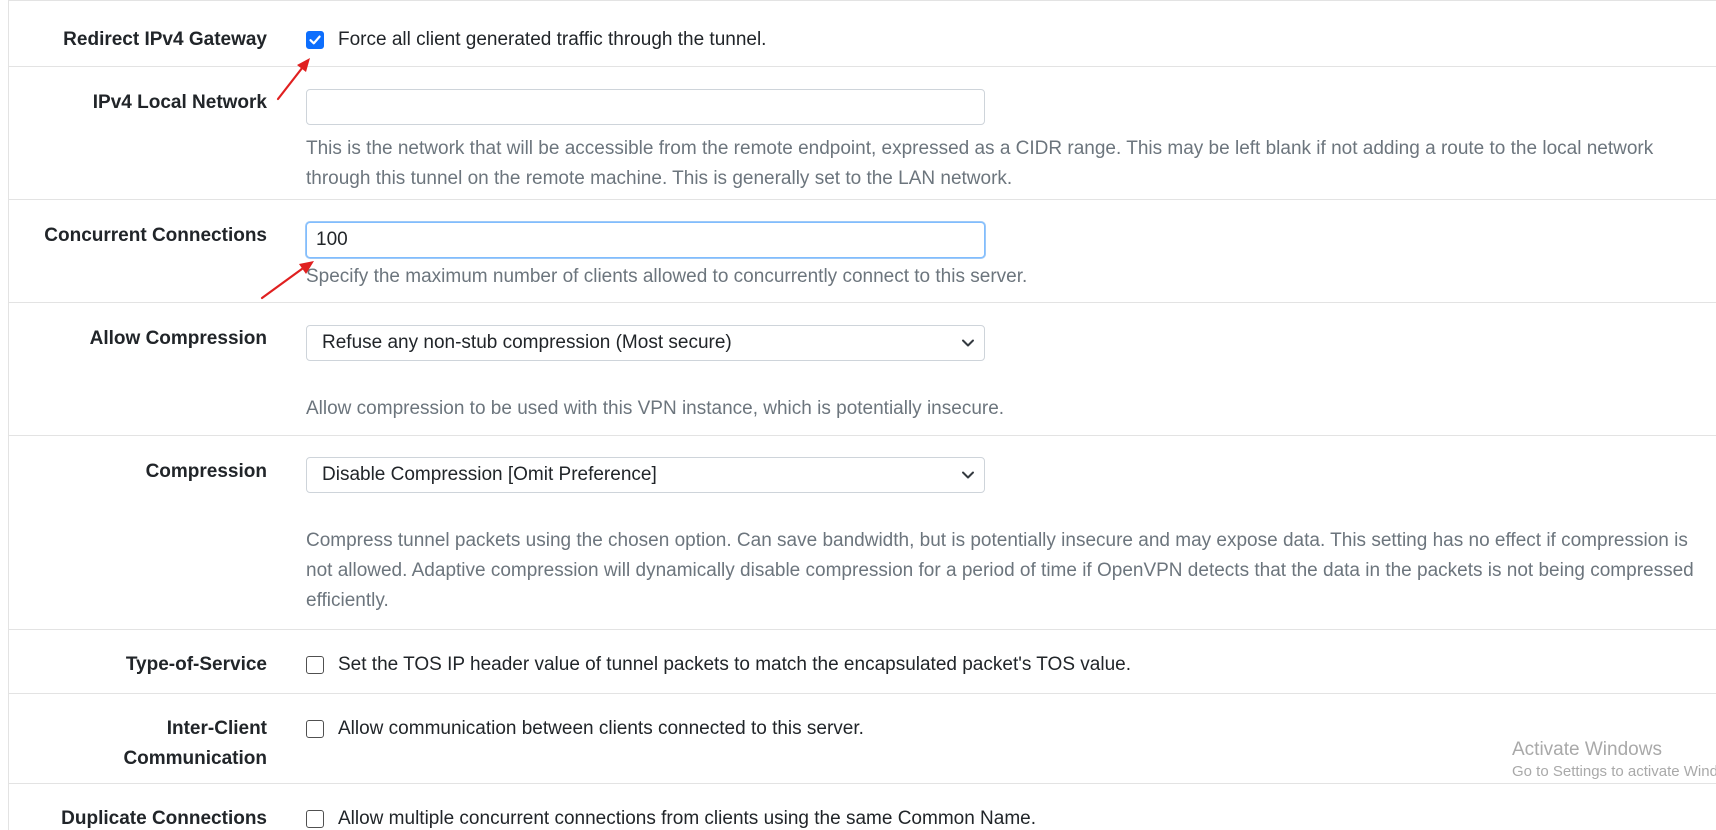 The height and width of the screenshot is (830, 1716). Describe the element at coordinates (165, 39) in the screenshot. I see `field-label: Redirect IPv4 Gateway` at that location.